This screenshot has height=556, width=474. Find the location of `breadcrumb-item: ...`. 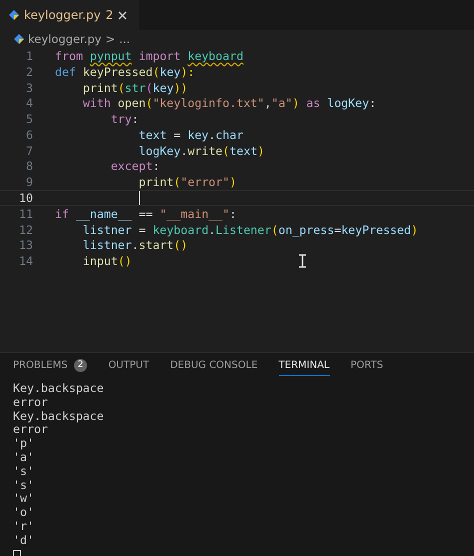

breadcrumb-item: ... is located at coordinates (124, 39).